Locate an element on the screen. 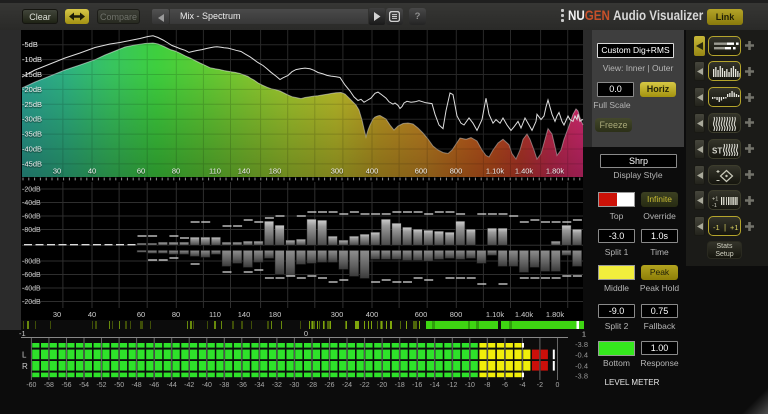  svg-text: L is located at coordinates (24, 355).